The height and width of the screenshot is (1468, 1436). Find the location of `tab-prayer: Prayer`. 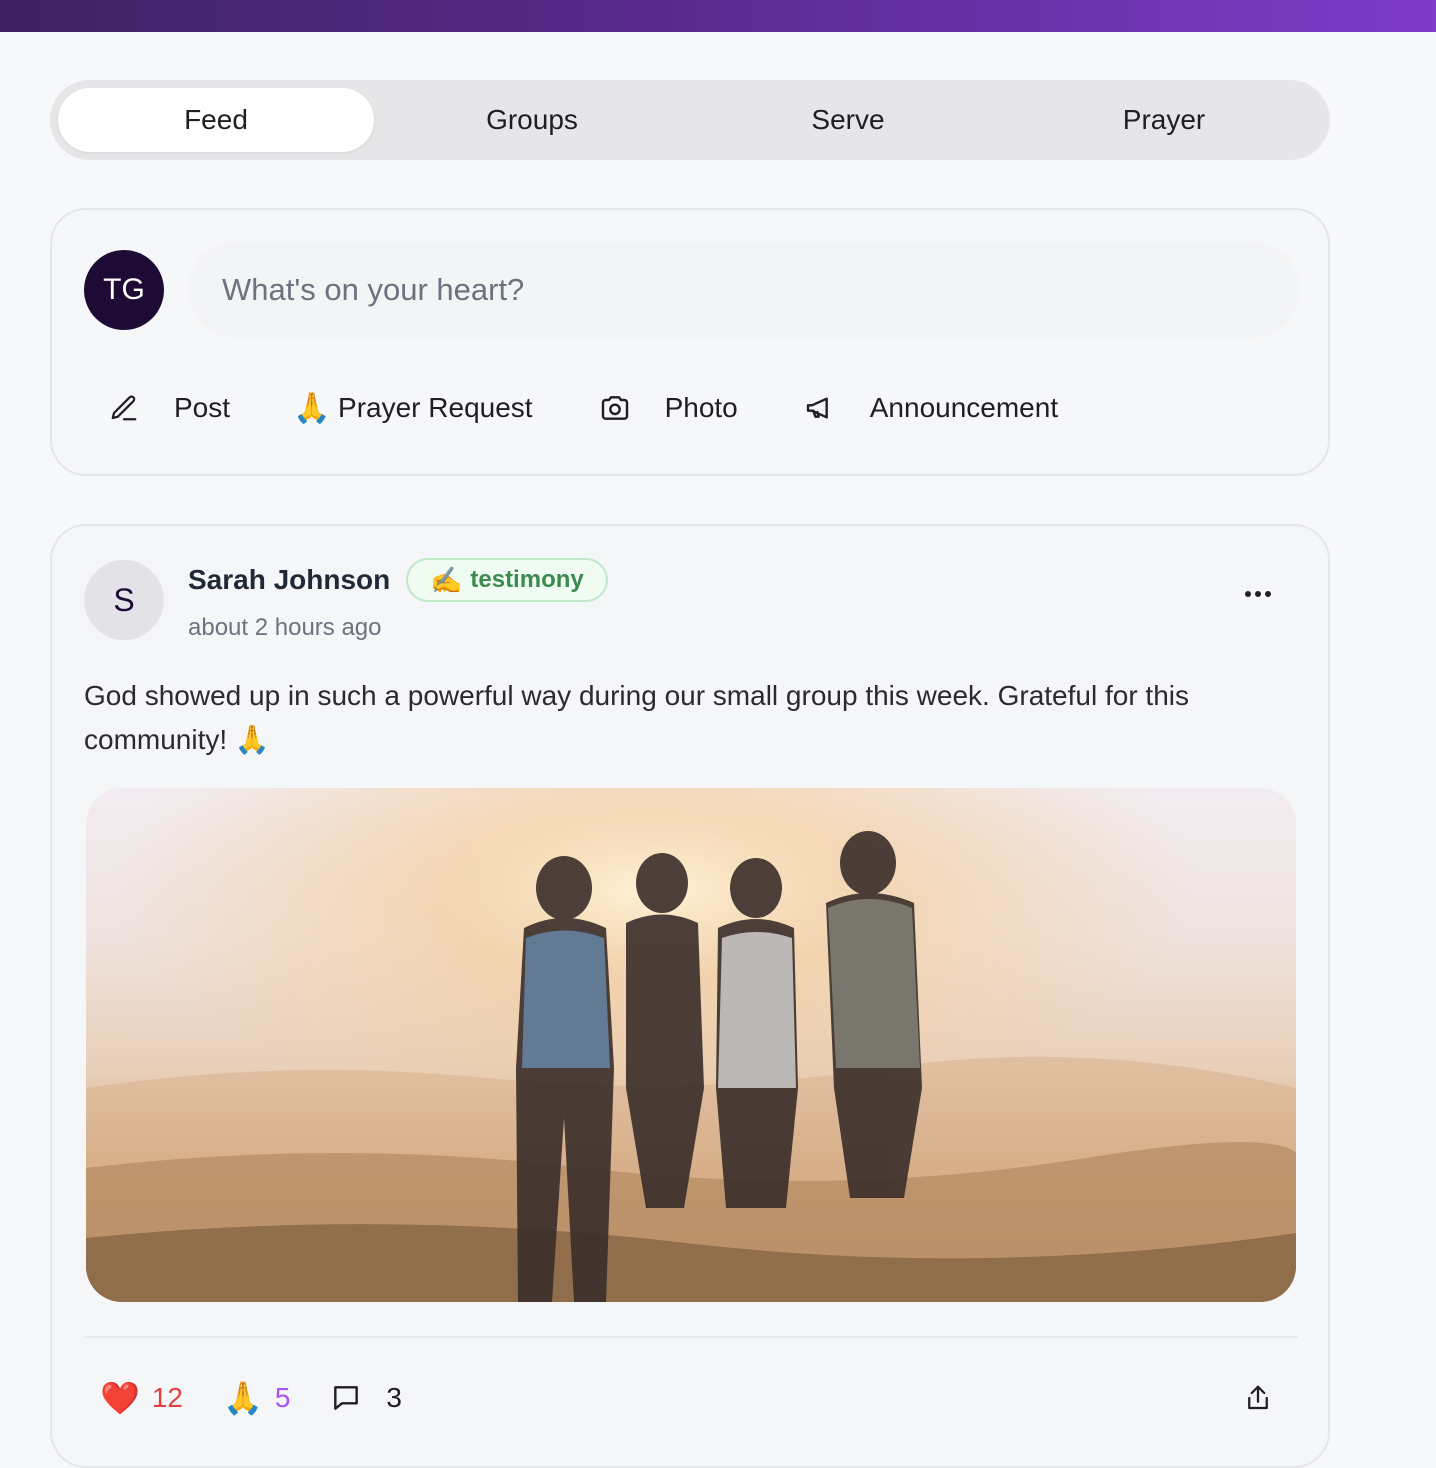

tab-prayer: Prayer is located at coordinates (1164, 120).